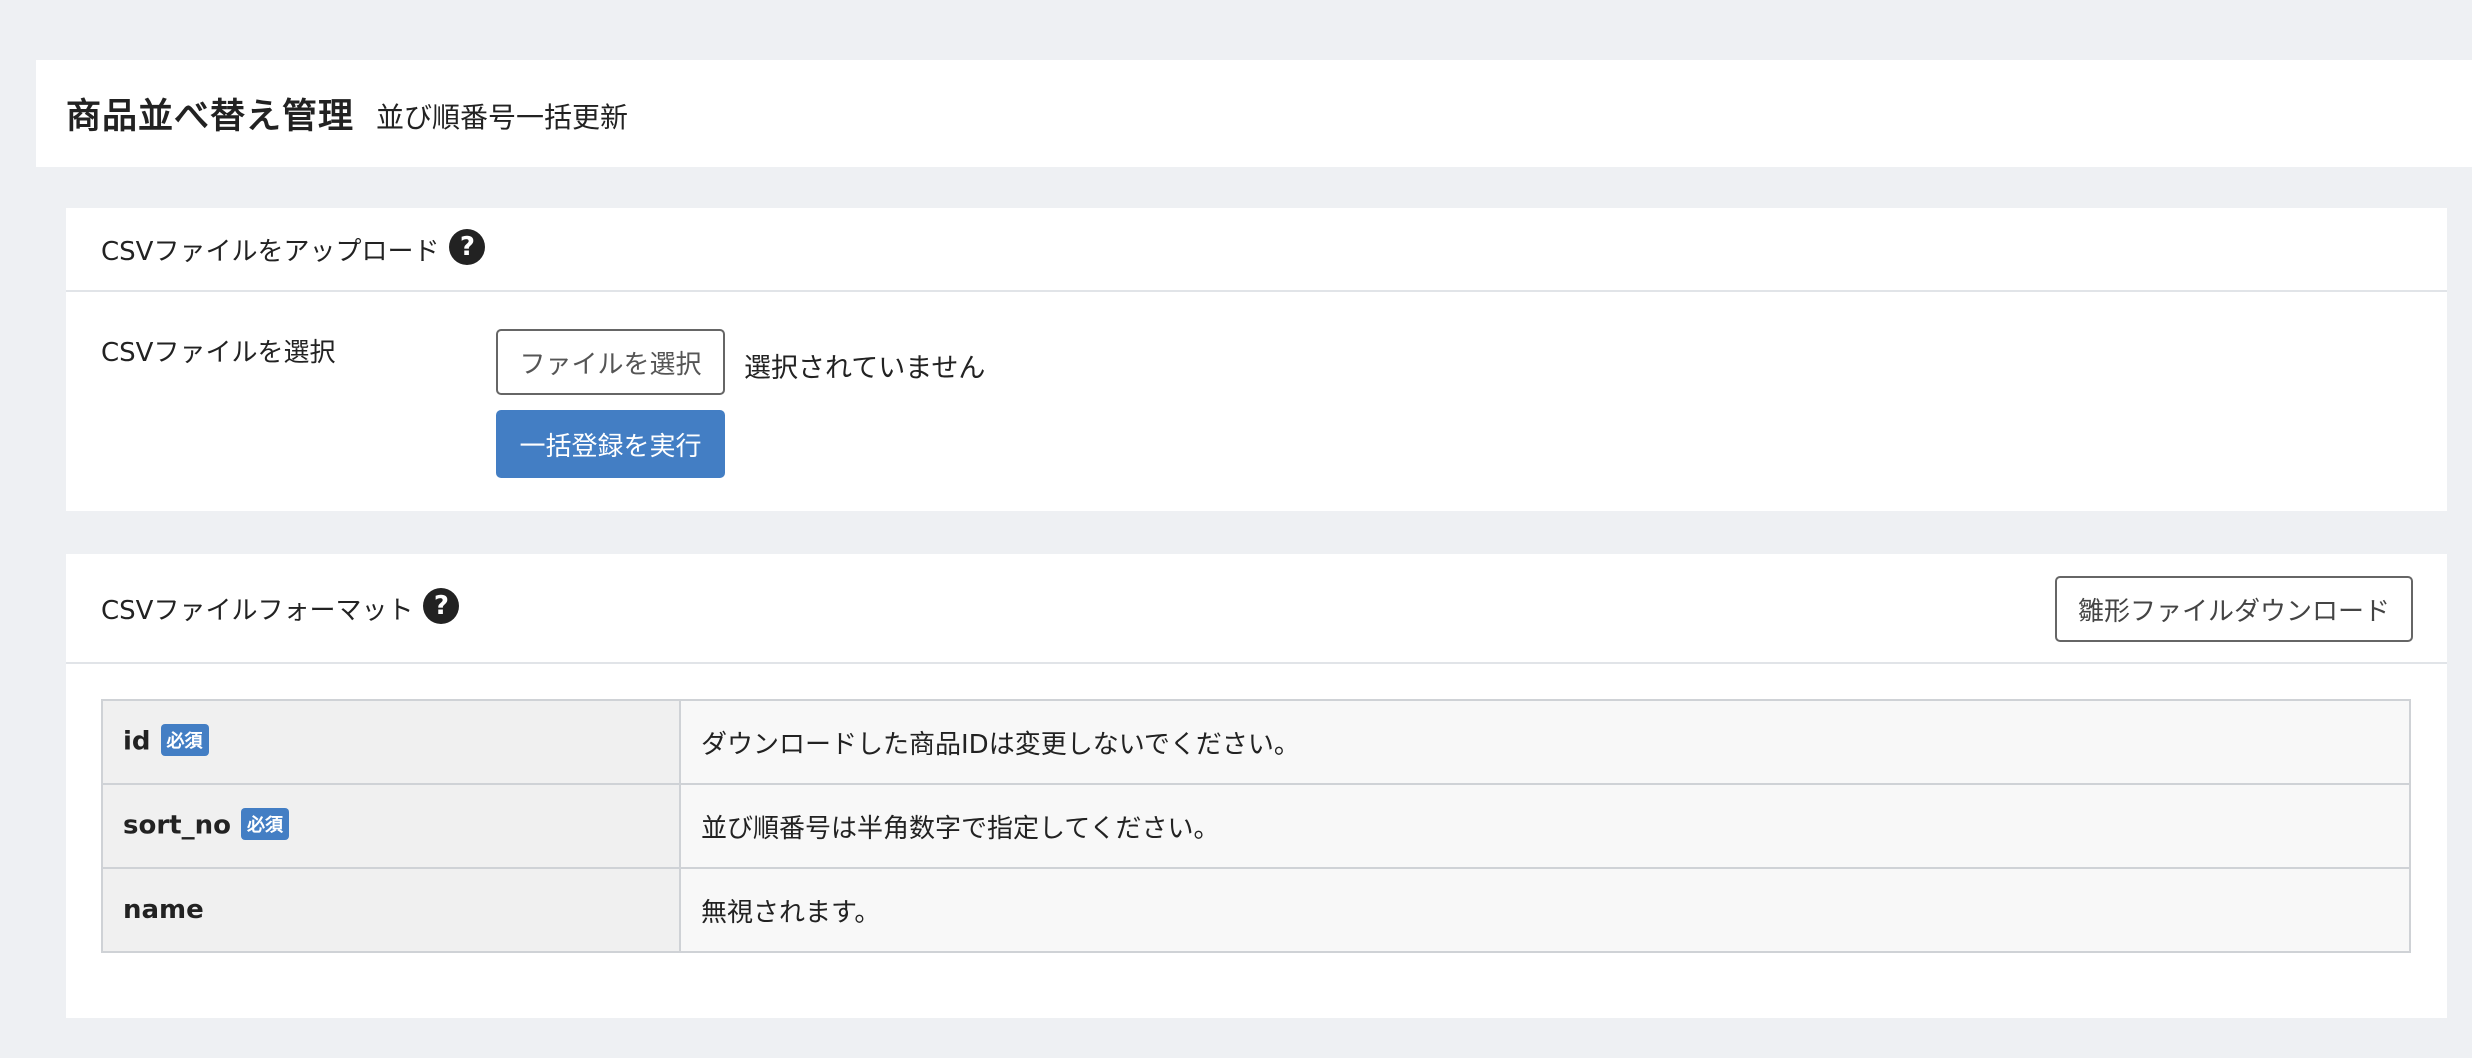 Image resolution: width=2472 pixels, height=1058 pixels. Describe the element at coordinates (270, 251) in the screenshot. I see `upload-card-title: CSVファイルをアップロード` at that location.